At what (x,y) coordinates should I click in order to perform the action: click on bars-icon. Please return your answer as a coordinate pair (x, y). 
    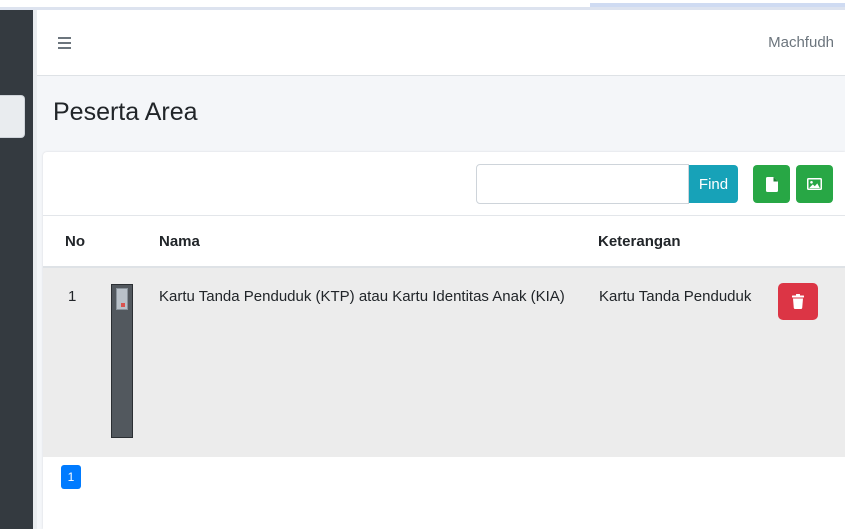
    Looking at the image, I should click on (64, 43).